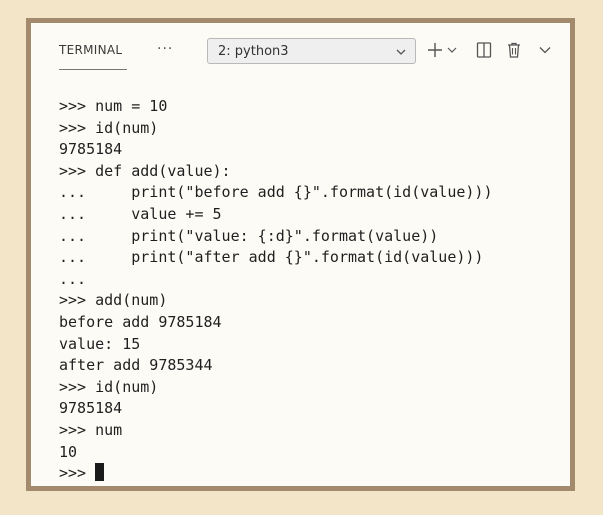  I want to click on terminal-prompt-line: >>>, so click(309, 474).